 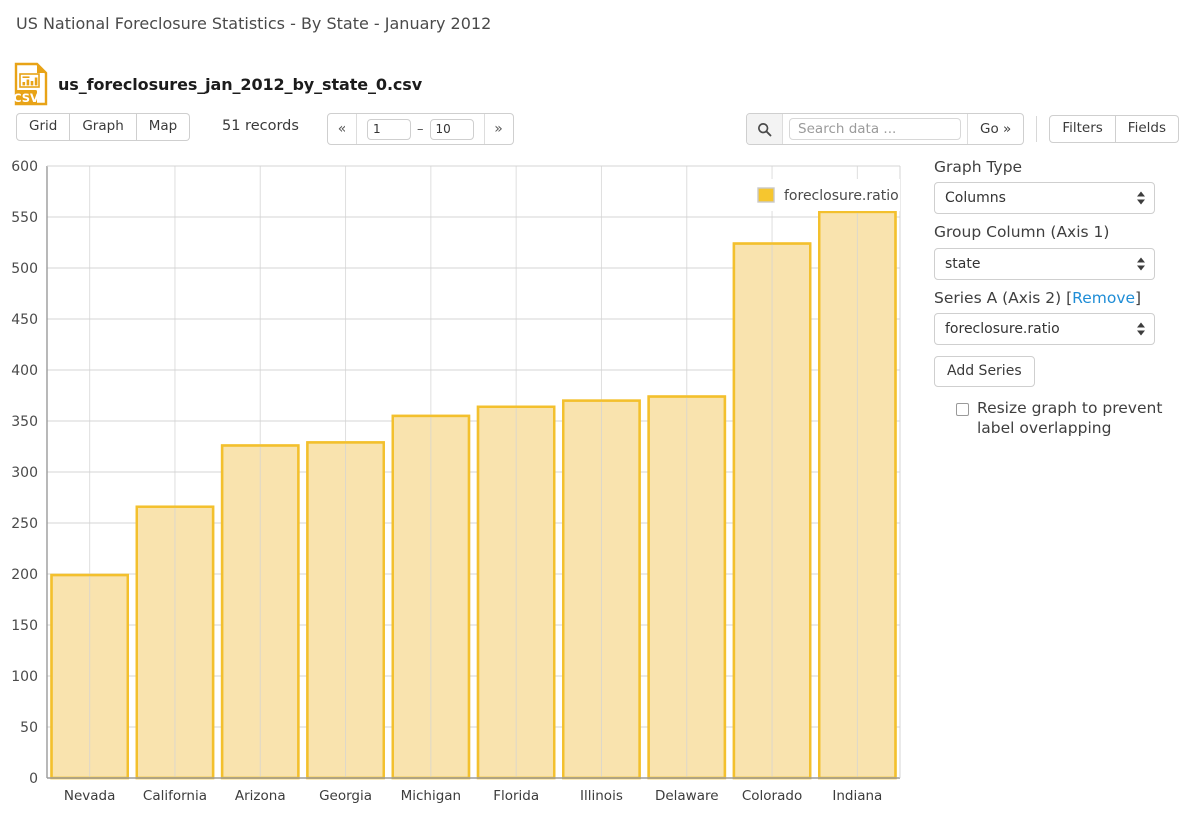 What do you see at coordinates (597, 129) in the screenshot?
I see `toolbar: Grid Graph Map 51 records « – »` at bounding box center [597, 129].